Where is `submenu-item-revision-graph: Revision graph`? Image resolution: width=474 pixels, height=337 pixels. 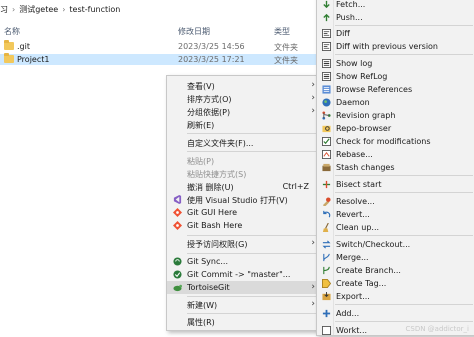
submenu-item-revision-graph: Revision graph is located at coordinates (395, 115).